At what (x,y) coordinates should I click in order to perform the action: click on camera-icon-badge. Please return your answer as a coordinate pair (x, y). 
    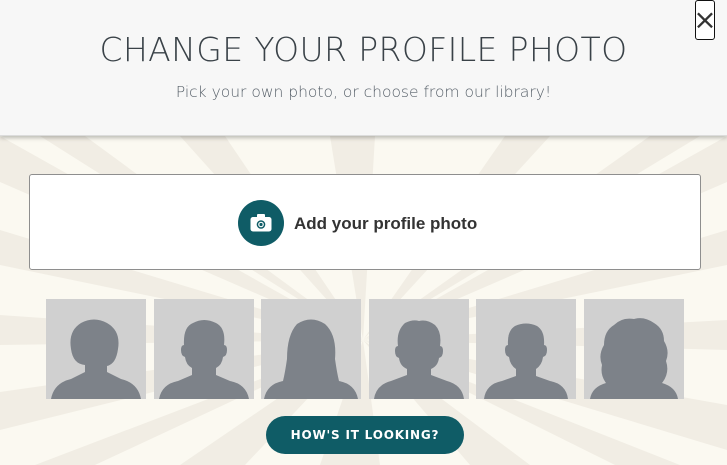
    Looking at the image, I should click on (261, 223).